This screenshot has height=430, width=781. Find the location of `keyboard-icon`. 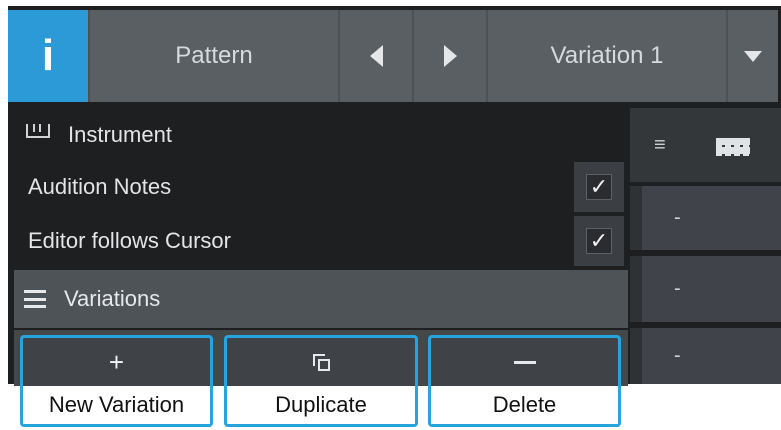

keyboard-icon is located at coordinates (38, 131).